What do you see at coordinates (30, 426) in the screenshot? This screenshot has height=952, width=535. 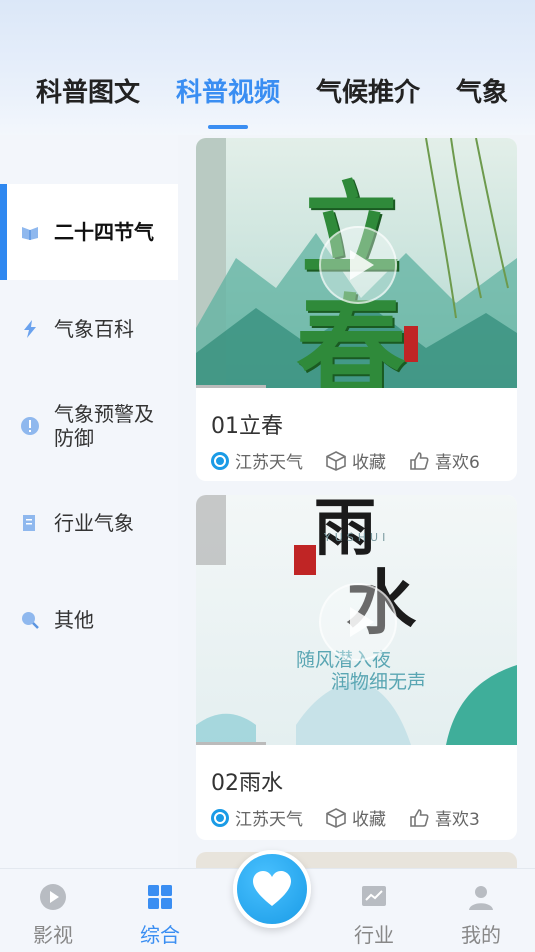 I see `warning-icon` at bounding box center [30, 426].